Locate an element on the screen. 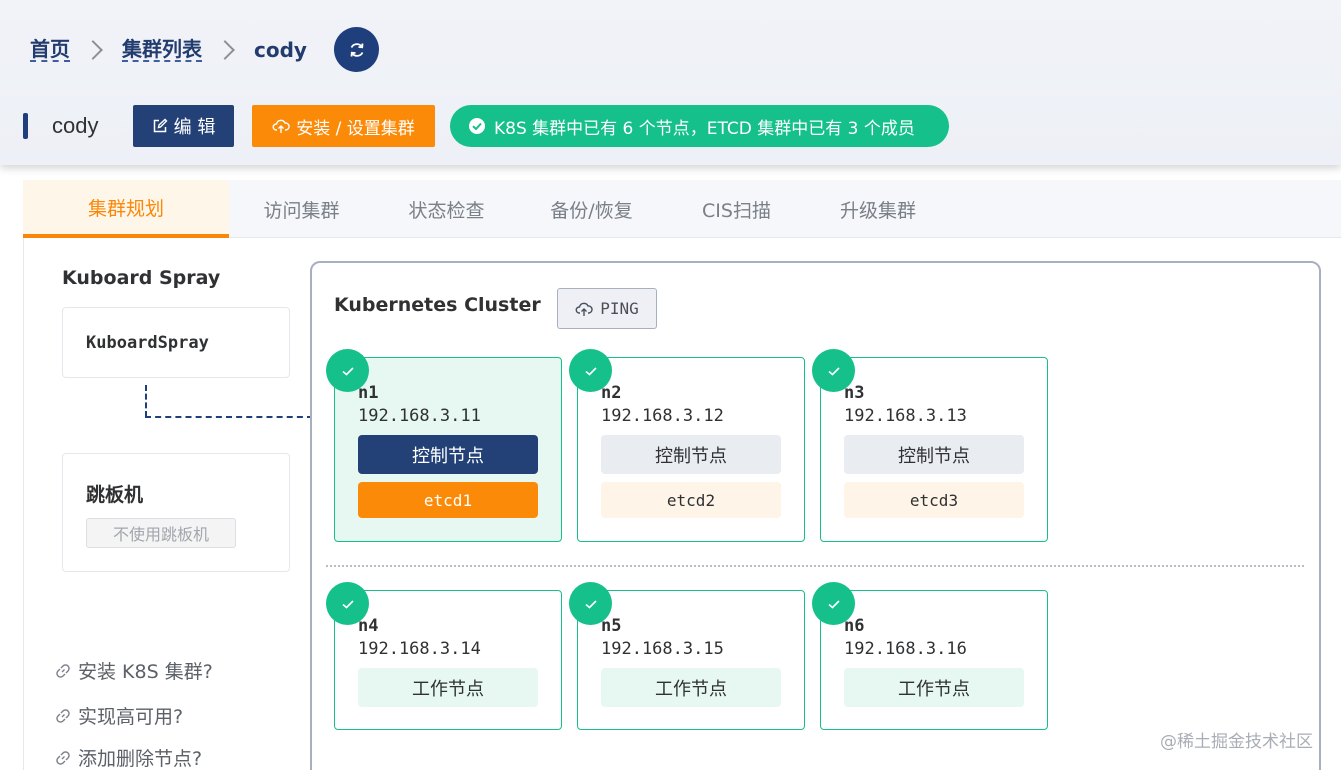  refresh-button is located at coordinates (356, 49).